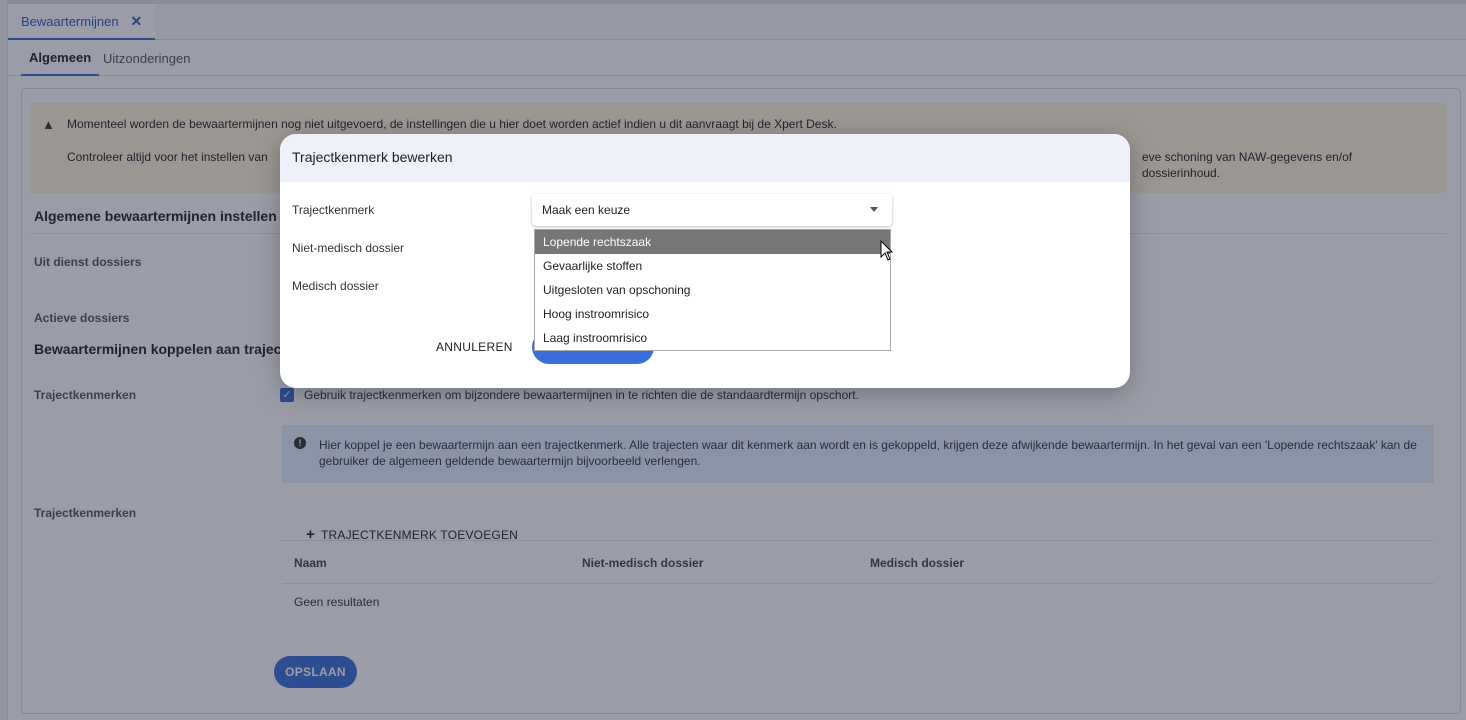 The width and height of the screenshot is (1466, 720). Describe the element at coordinates (335, 286) in the screenshot. I see `label-medisch-dossier: Medisch dossier` at that location.